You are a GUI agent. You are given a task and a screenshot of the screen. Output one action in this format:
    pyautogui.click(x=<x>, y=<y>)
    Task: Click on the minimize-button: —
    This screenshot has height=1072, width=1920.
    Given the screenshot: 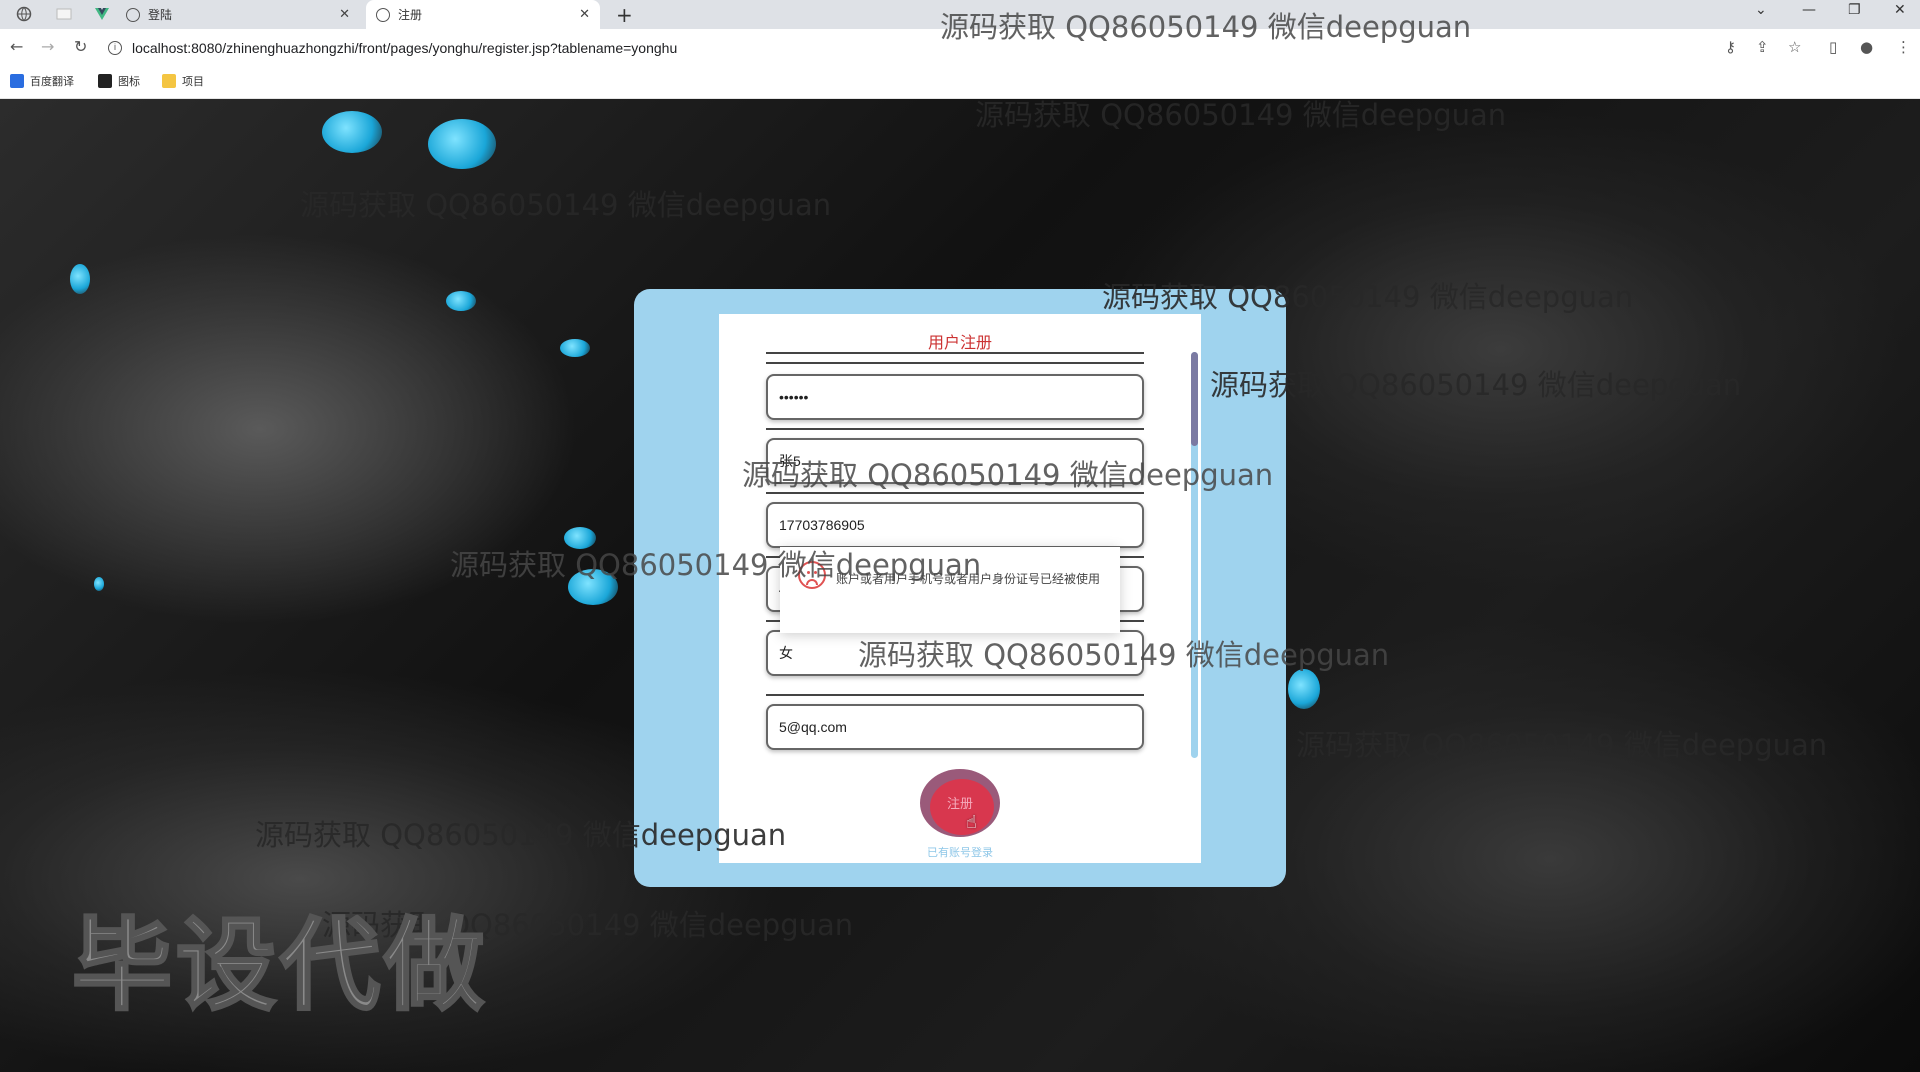 What is the action you would take?
    pyautogui.click(x=1809, y=10)
    